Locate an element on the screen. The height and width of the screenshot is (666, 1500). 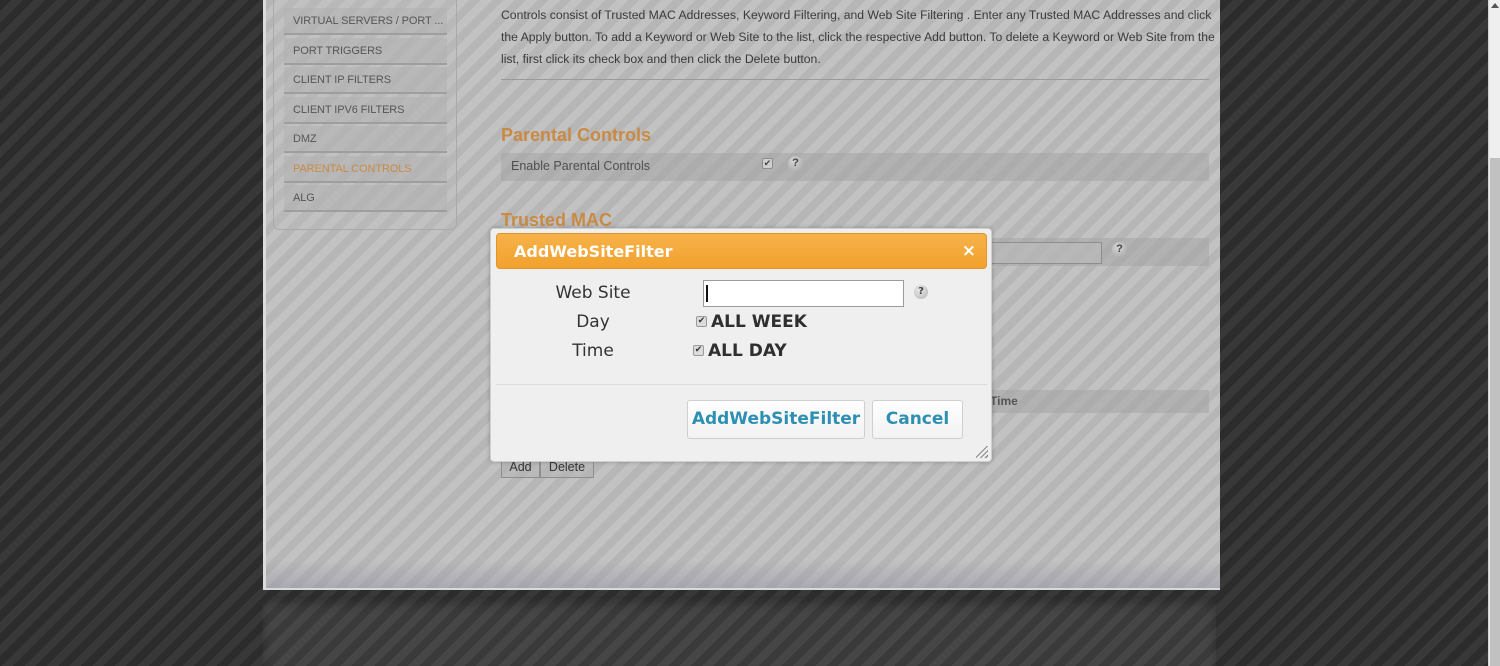
divider is located at coordinates (855, 79).